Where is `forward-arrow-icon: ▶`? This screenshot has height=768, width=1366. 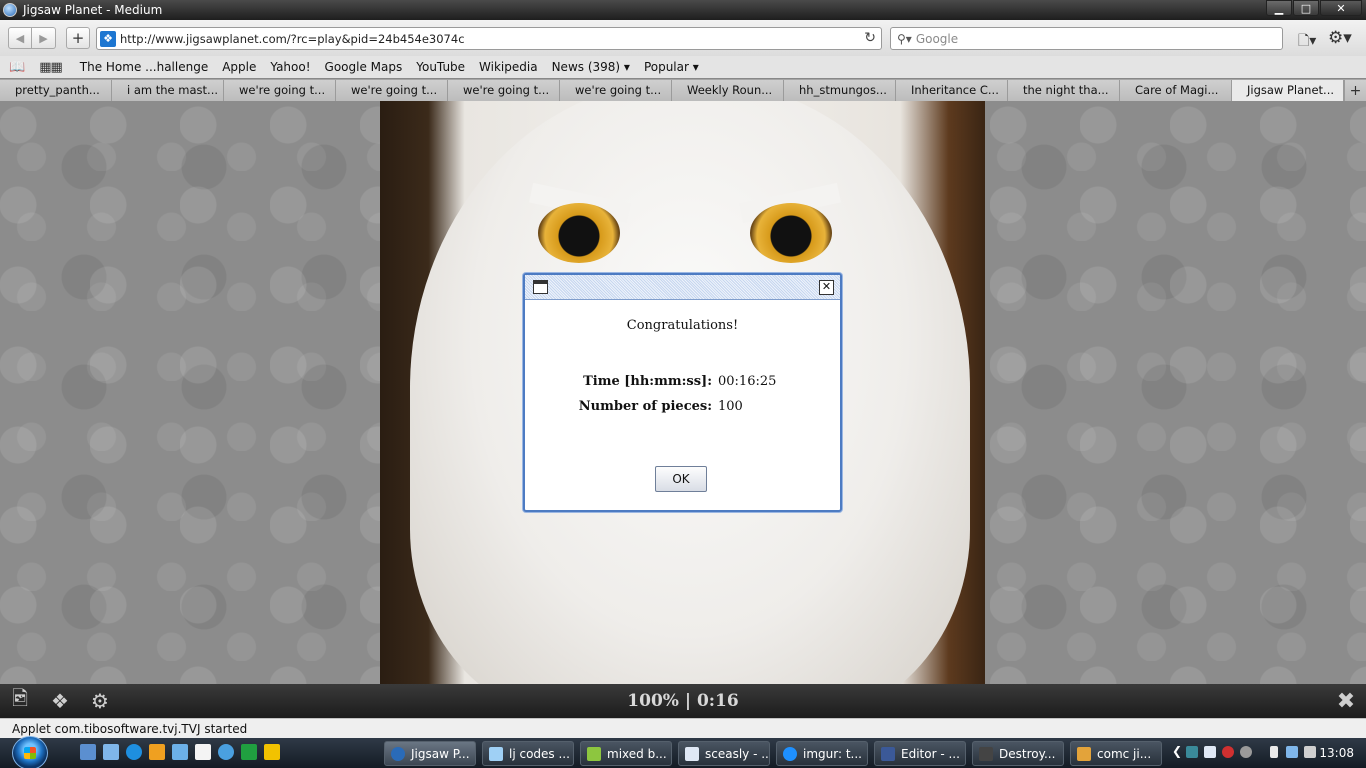
forward-arrow-icon: ▶ is located at coordinates (43, 38).